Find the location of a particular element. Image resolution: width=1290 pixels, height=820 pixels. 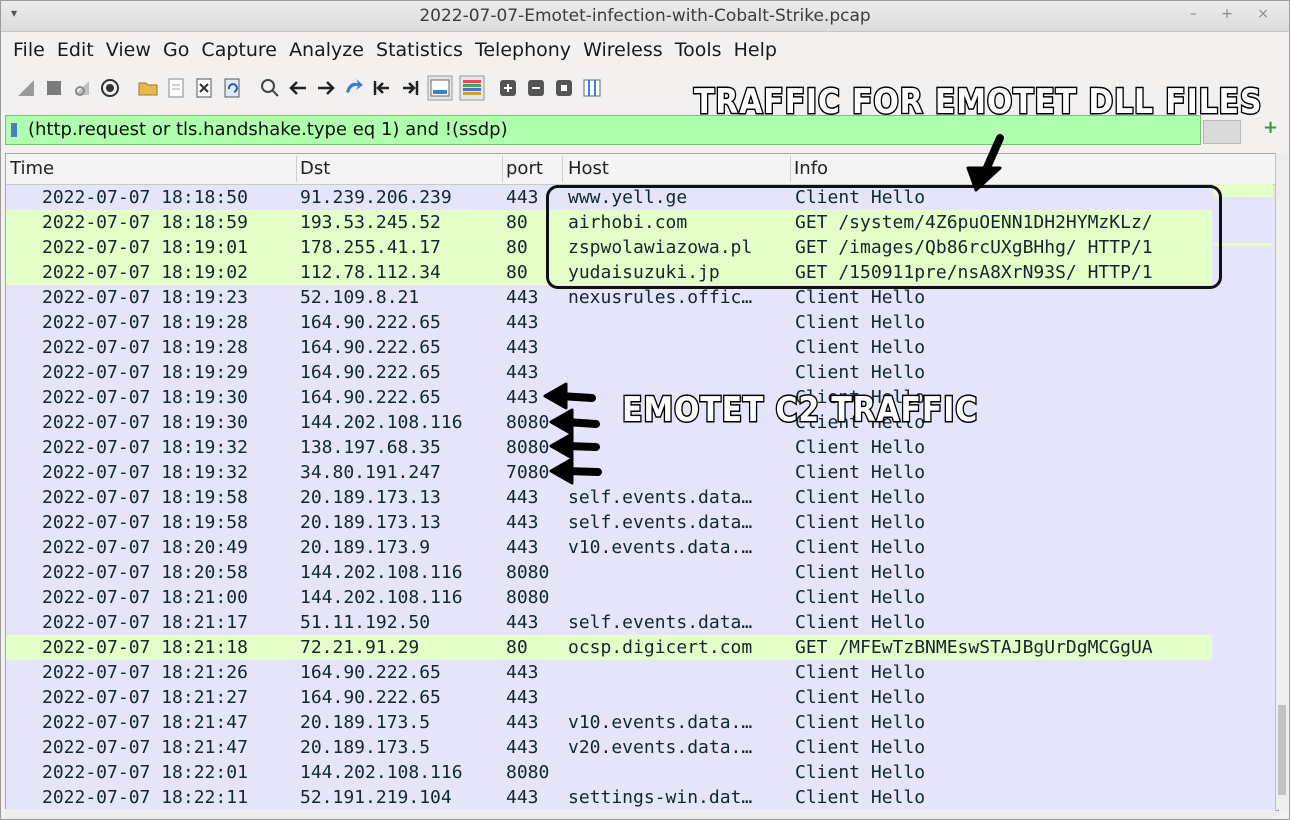

cell-dst: 112.78.112.34 is located at coordinates (370, 272).